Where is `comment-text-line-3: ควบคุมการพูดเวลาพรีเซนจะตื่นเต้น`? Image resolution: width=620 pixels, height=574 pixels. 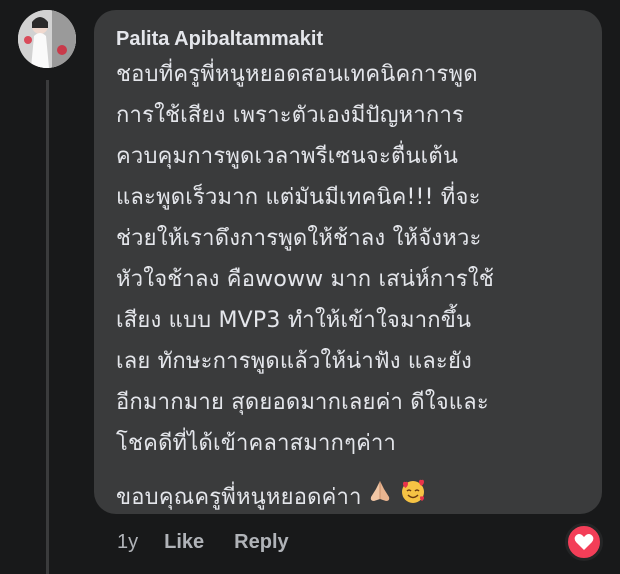
comment-text-line-3: ควบคุมการพูดเวลาพรีเซนจะตื่นเต้น is located at coordinates (287, 156).